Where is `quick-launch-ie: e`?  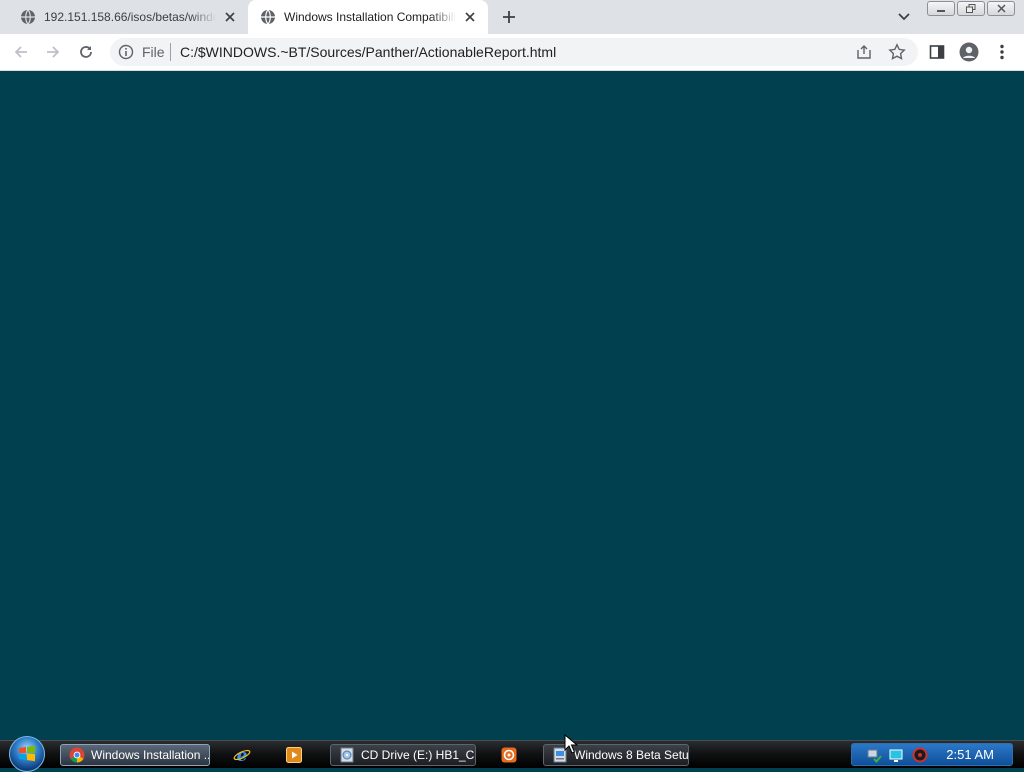
quick-launch-ie: e is located at coordinates (242, 755).